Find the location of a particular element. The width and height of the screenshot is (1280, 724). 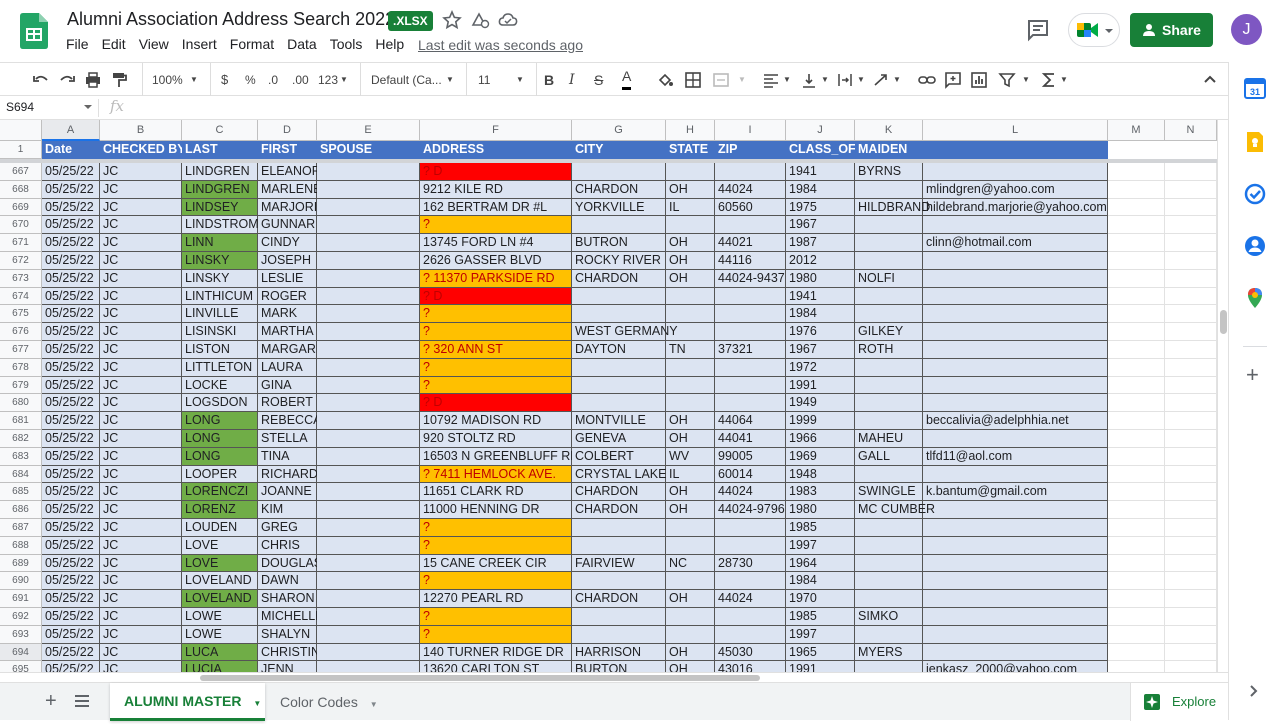

cell-city: YORKVILLE is located at coordinates (619, 207).